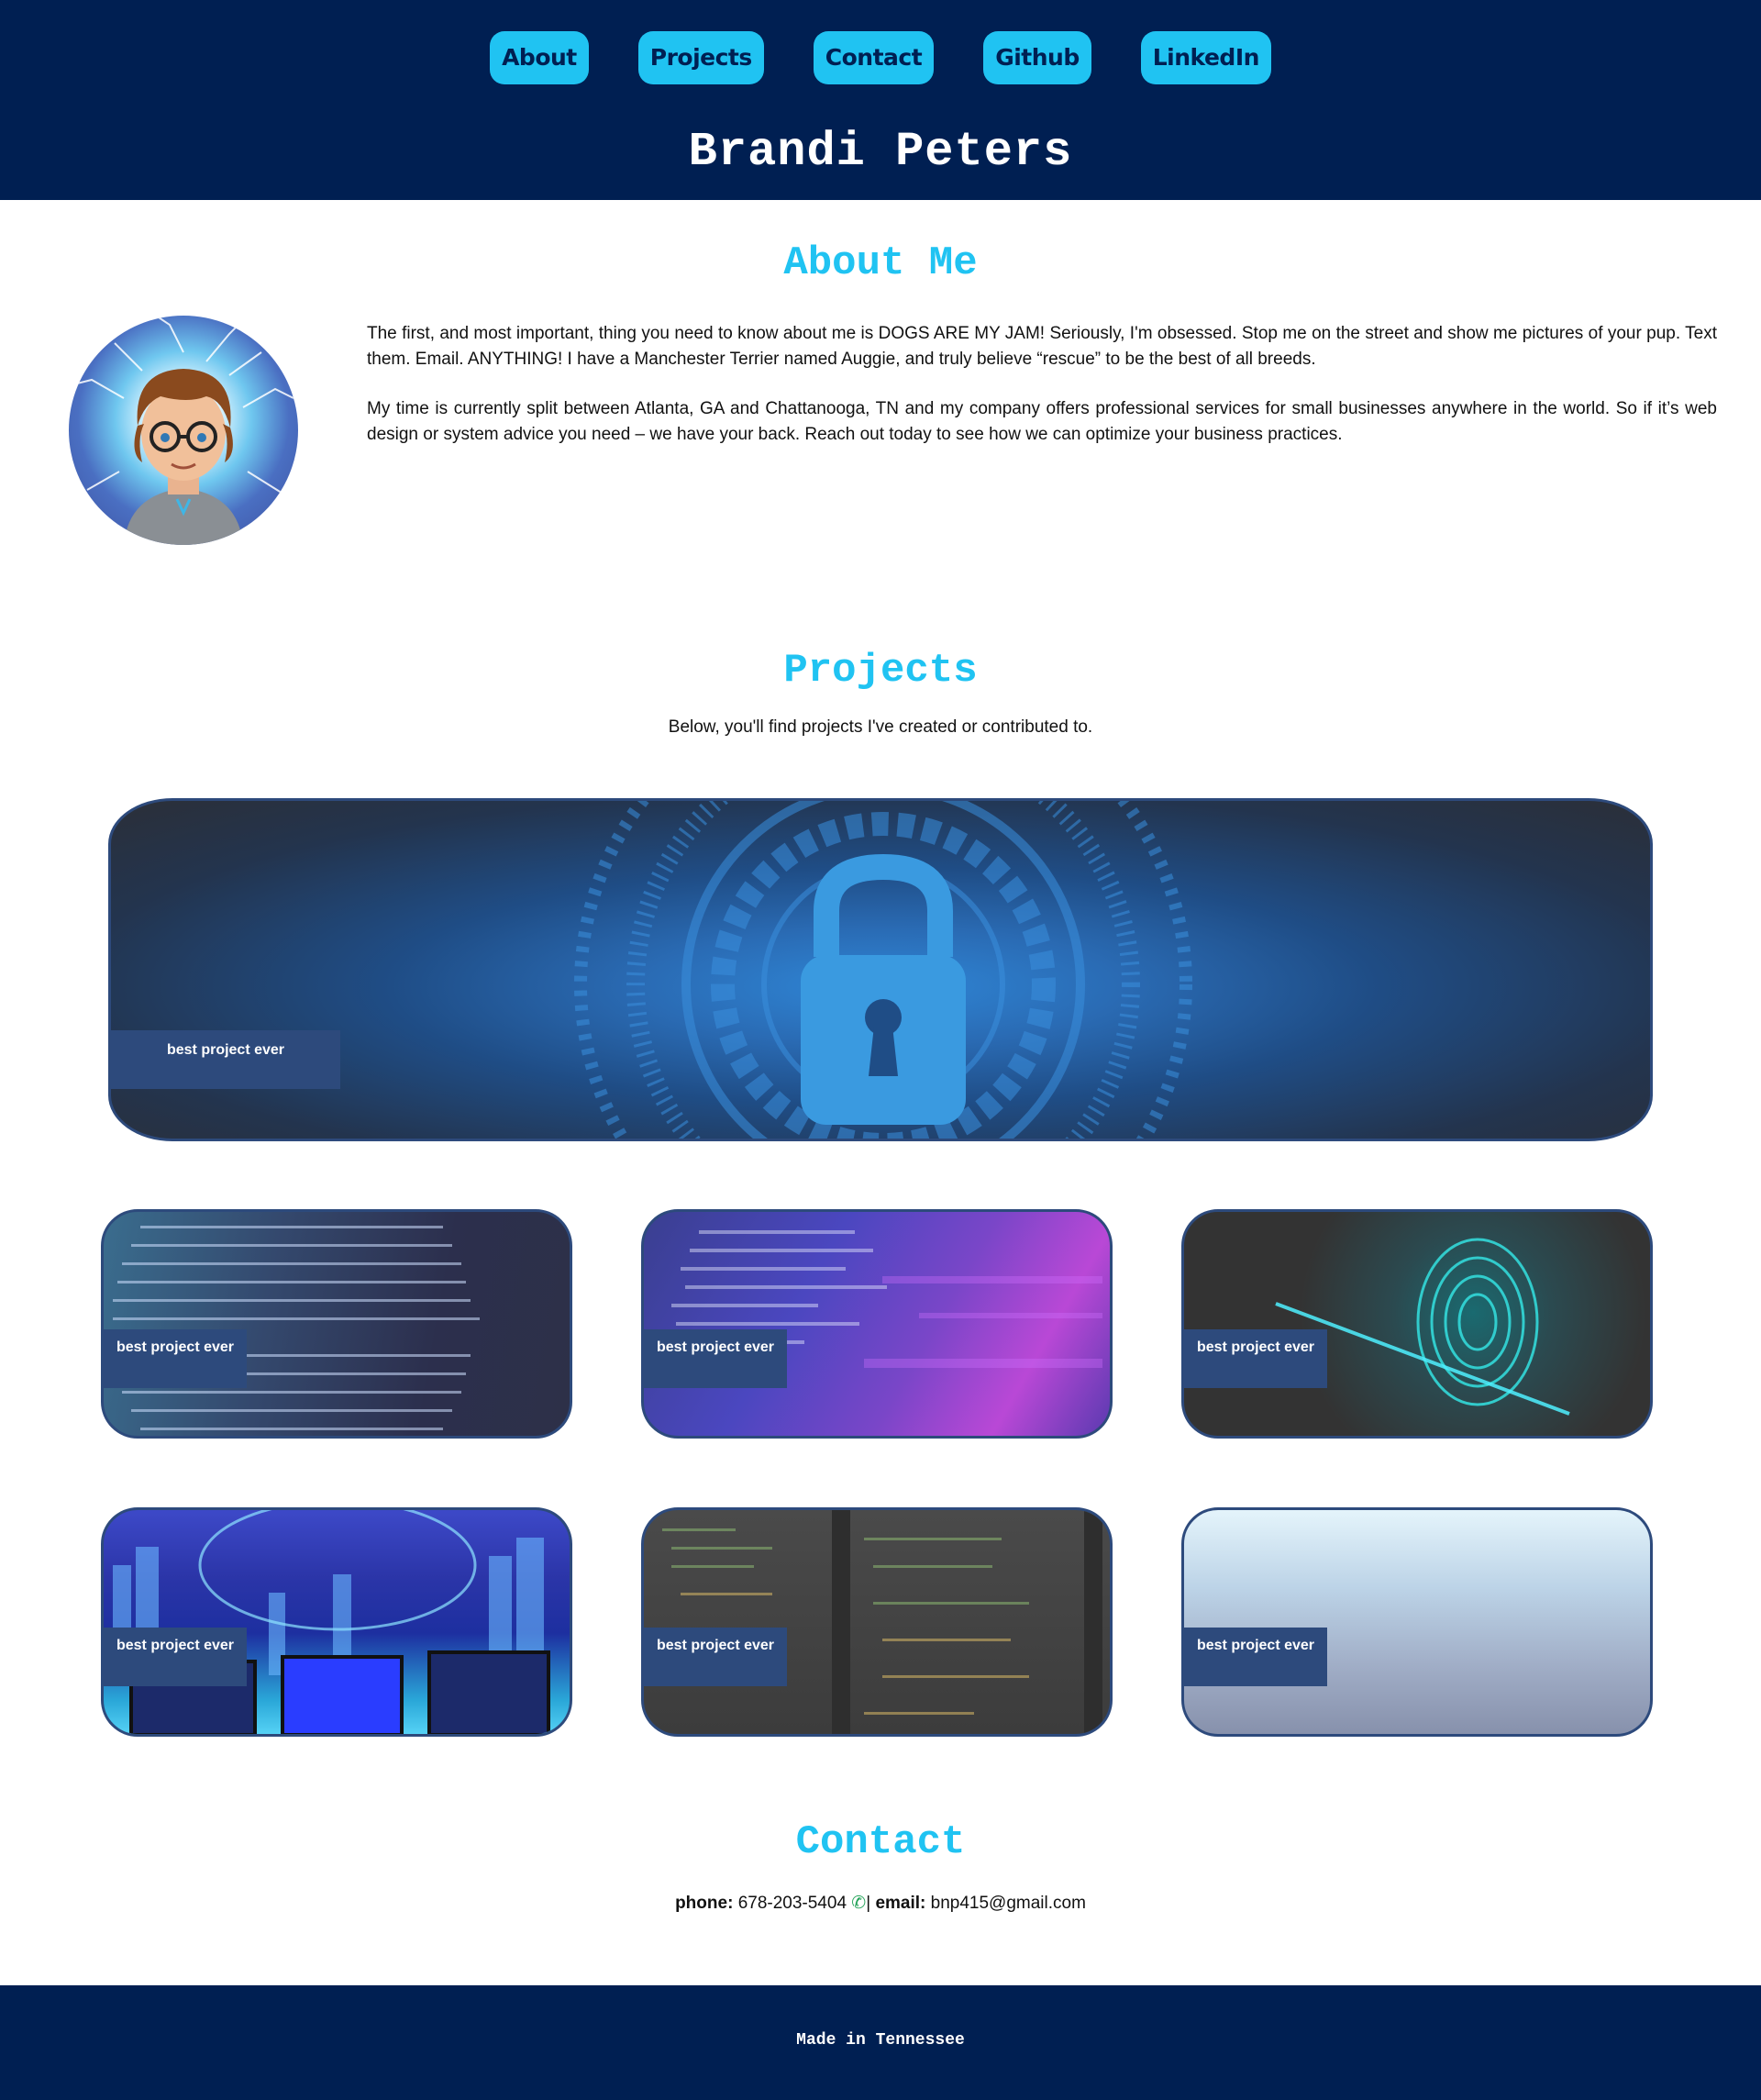 This screenshot has height=2100, width=1761. I want to click on phone-value: 678-203-5404, so click(792, 1904).